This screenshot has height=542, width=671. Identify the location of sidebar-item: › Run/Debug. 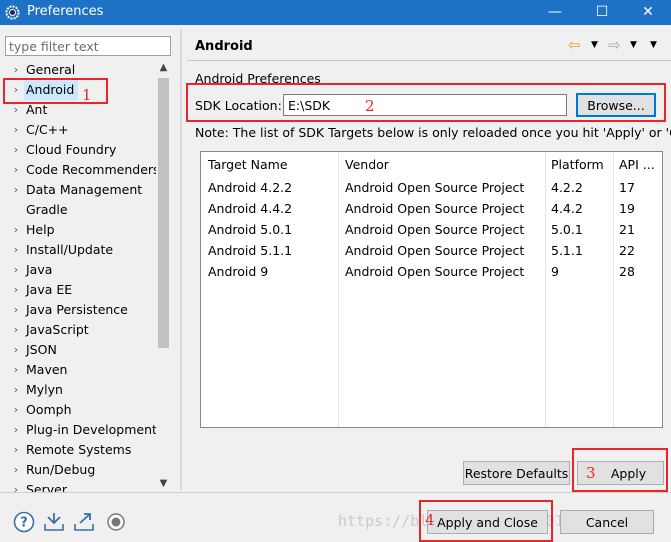
(78, 470).